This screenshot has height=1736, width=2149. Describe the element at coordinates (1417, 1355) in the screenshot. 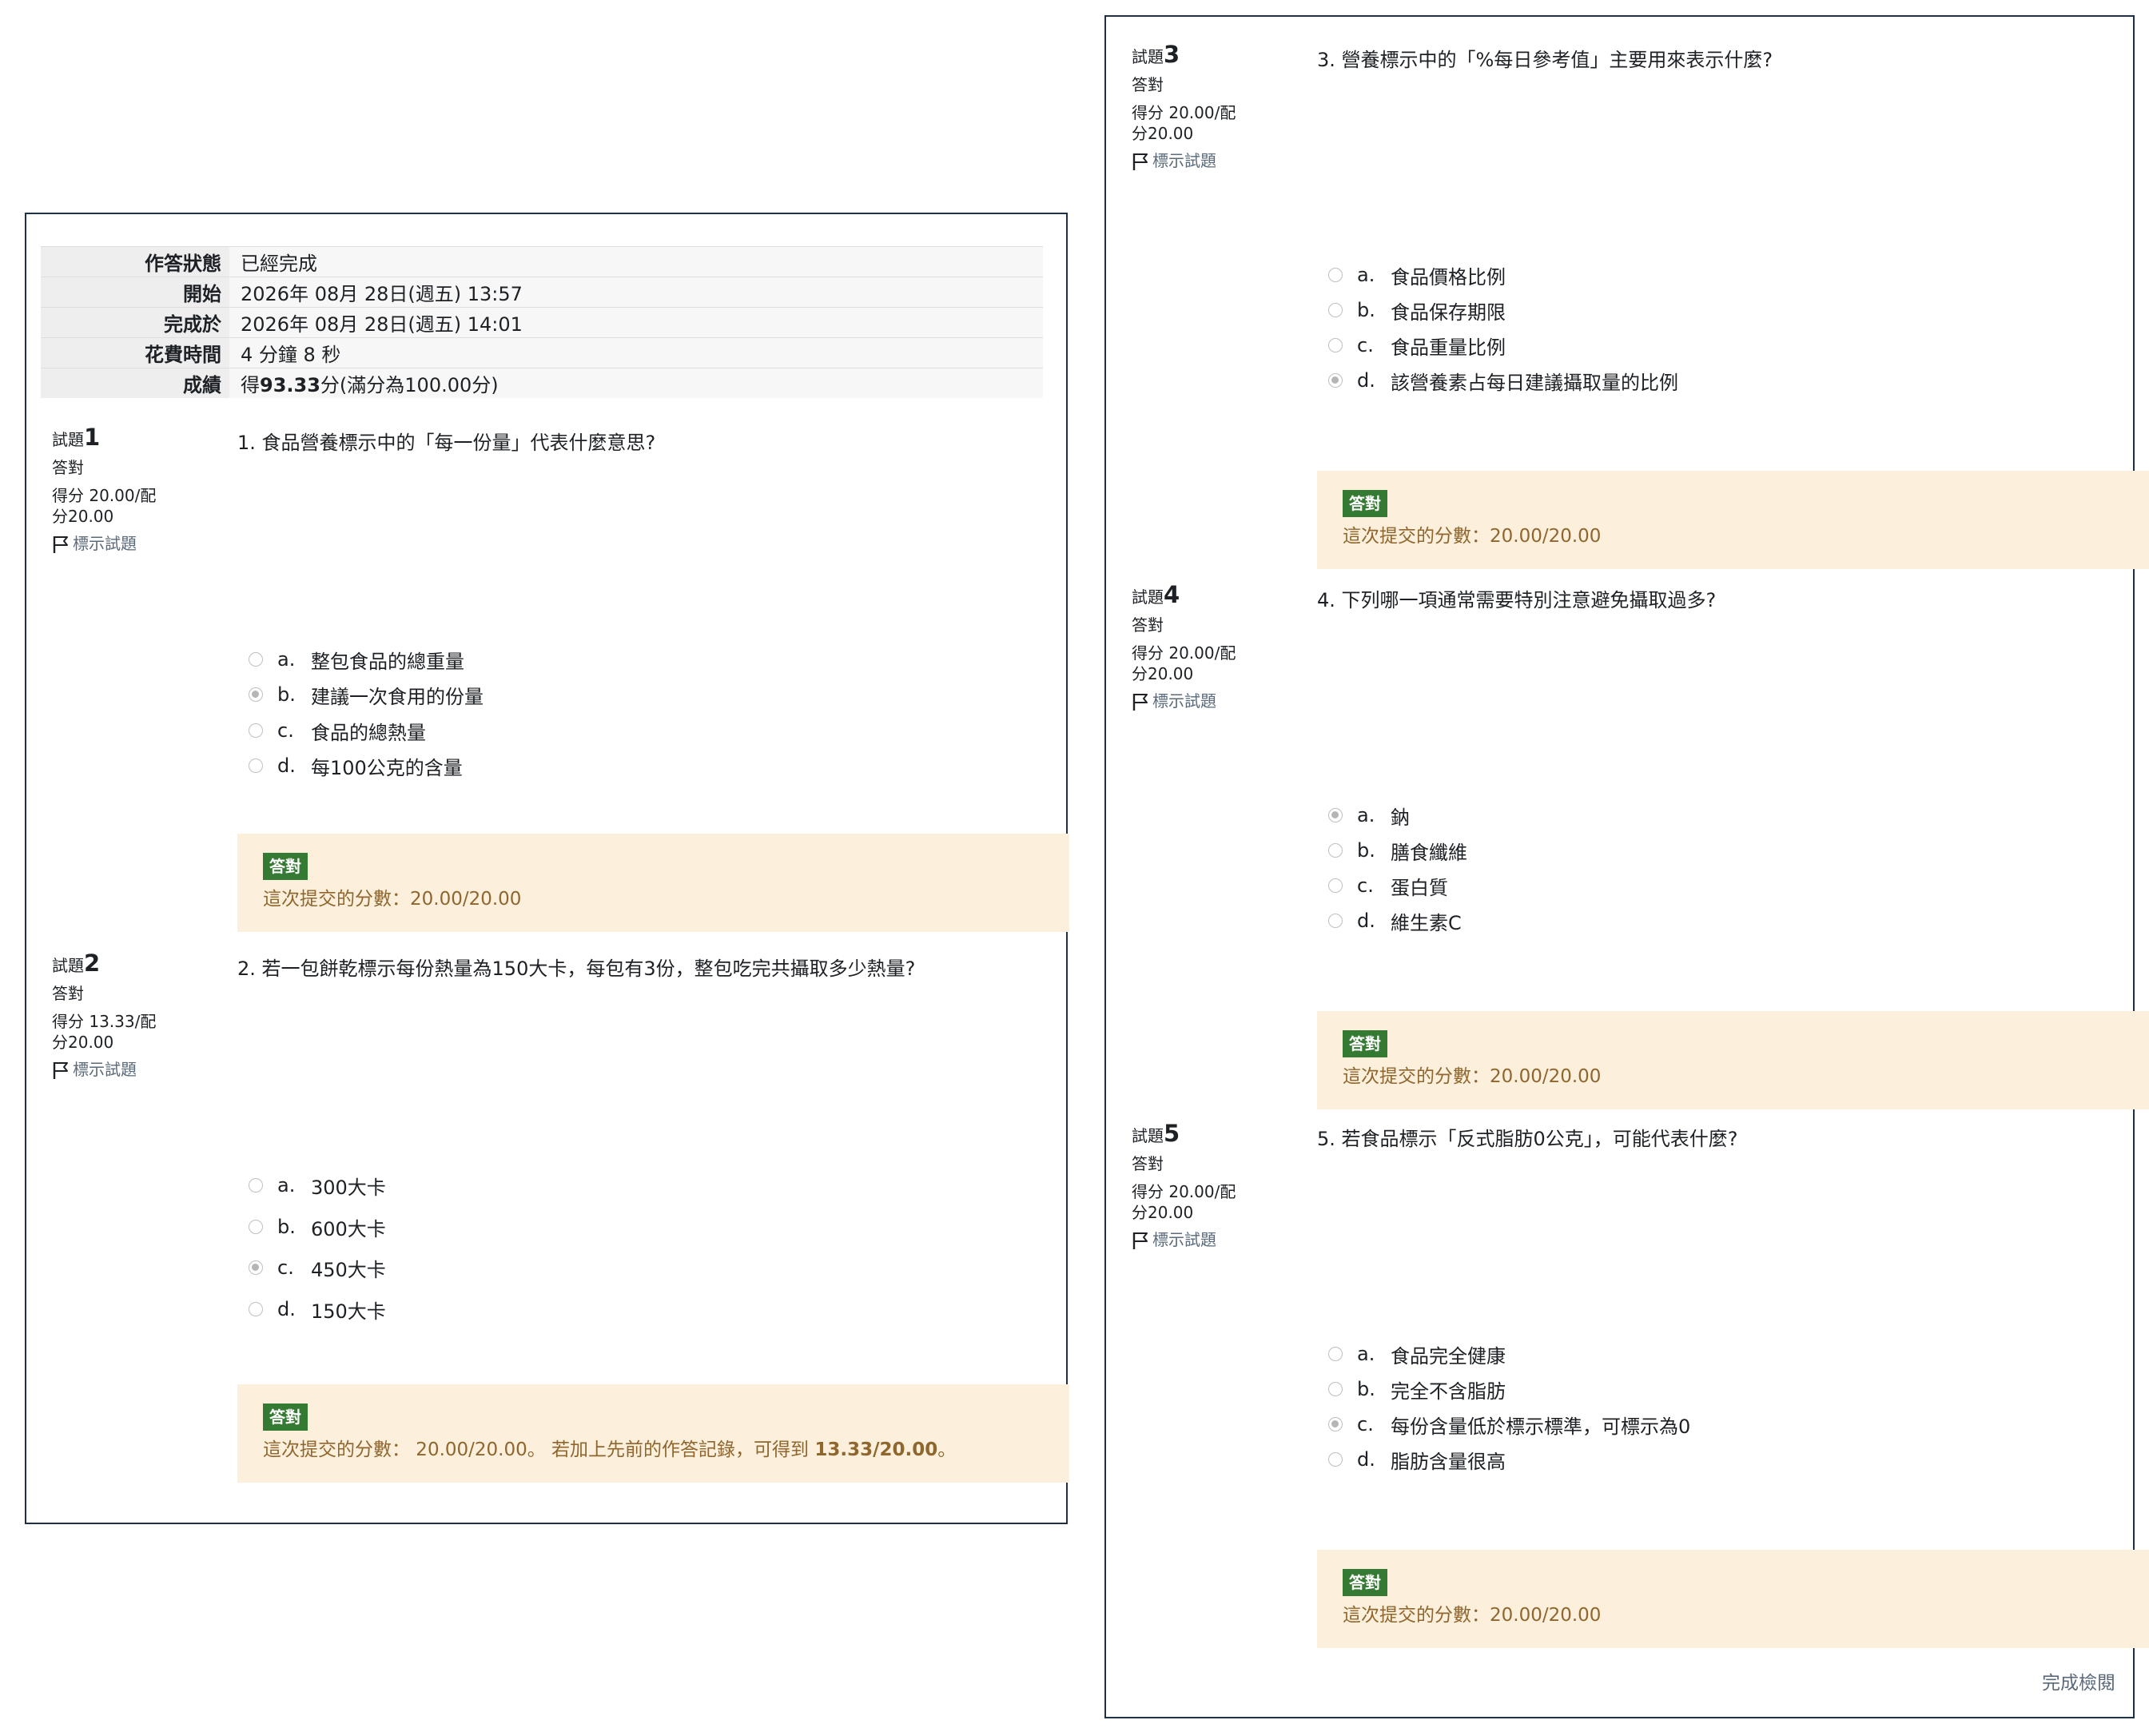

I see `answer-option-a: a. 食品完全健康` at that location.